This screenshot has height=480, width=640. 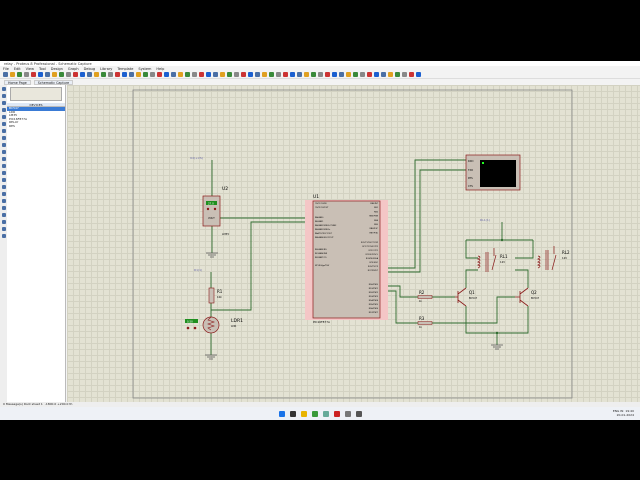 What do you see at coordinates (486, 260) in the screenshot?
I see `relay-rl1` at bounding box center [486, 260].